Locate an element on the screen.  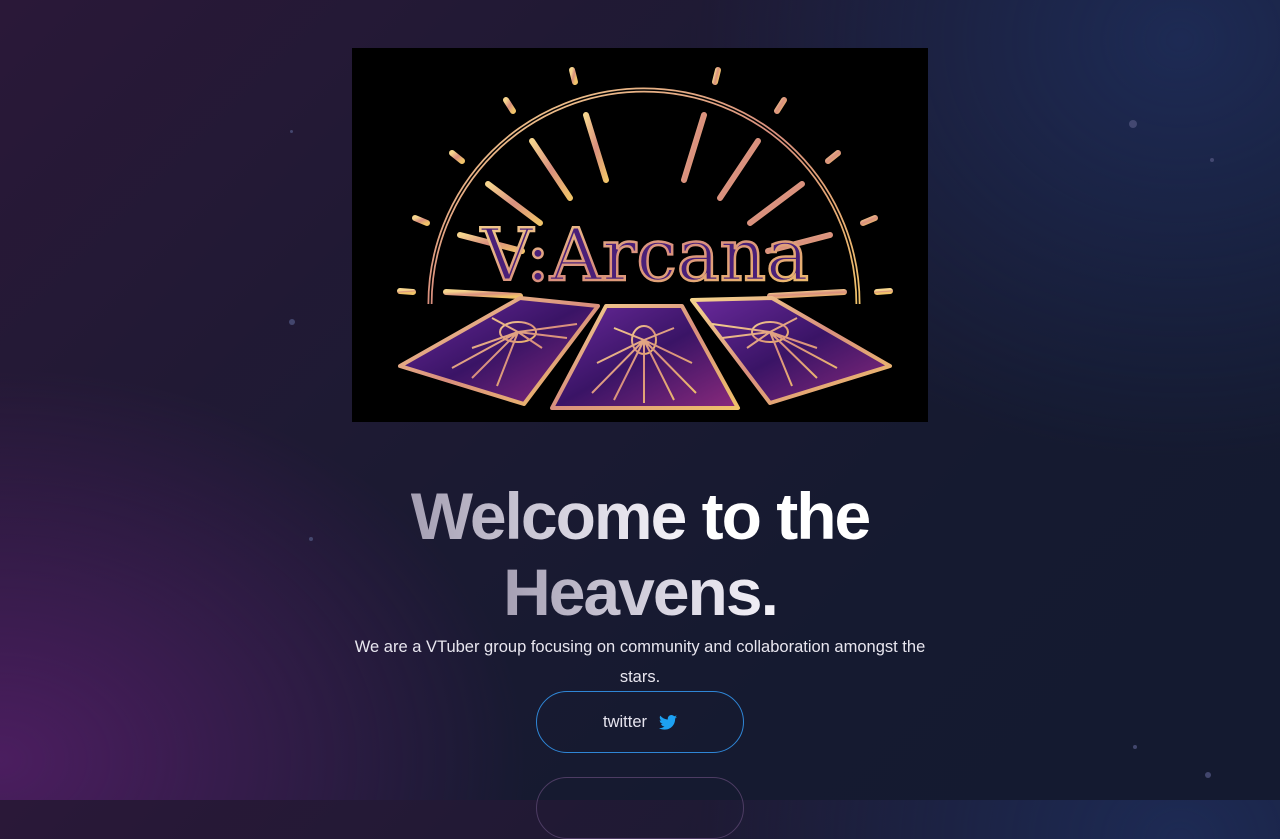
headline-to-the: to the is located at coordinates (786, 516).